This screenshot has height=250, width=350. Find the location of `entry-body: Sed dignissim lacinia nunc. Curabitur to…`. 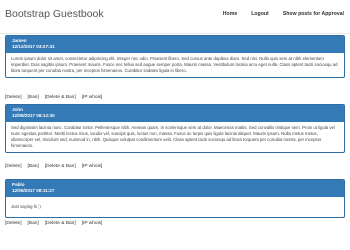

entry-body: Sed dignissim lacinia nunc. Curabitur to… is located at coordinates (173, 136).